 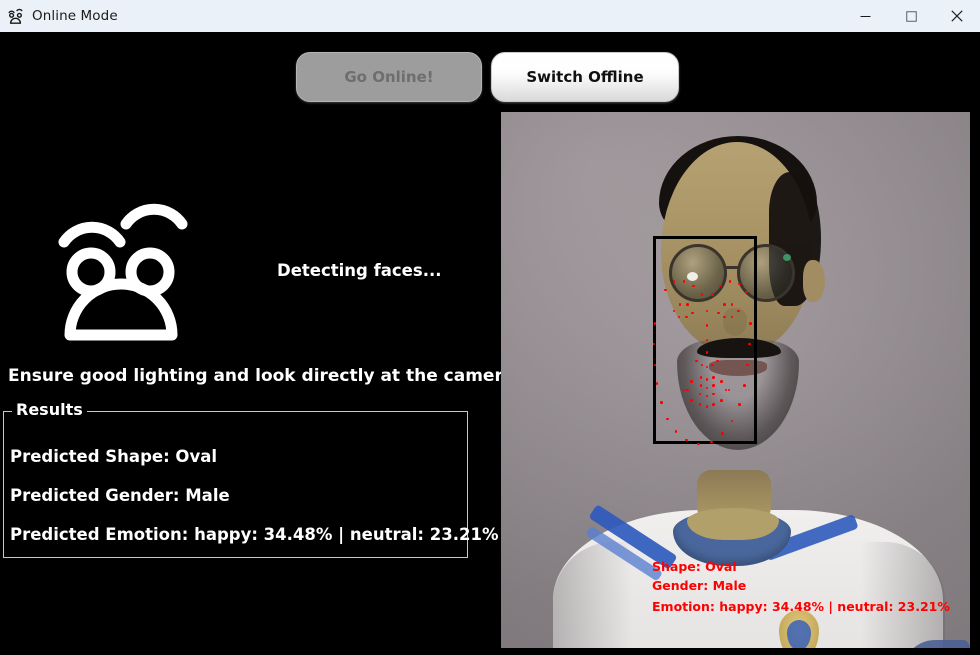 I want to click on go-online-button: Go Online!, so click(x=389, y=77).